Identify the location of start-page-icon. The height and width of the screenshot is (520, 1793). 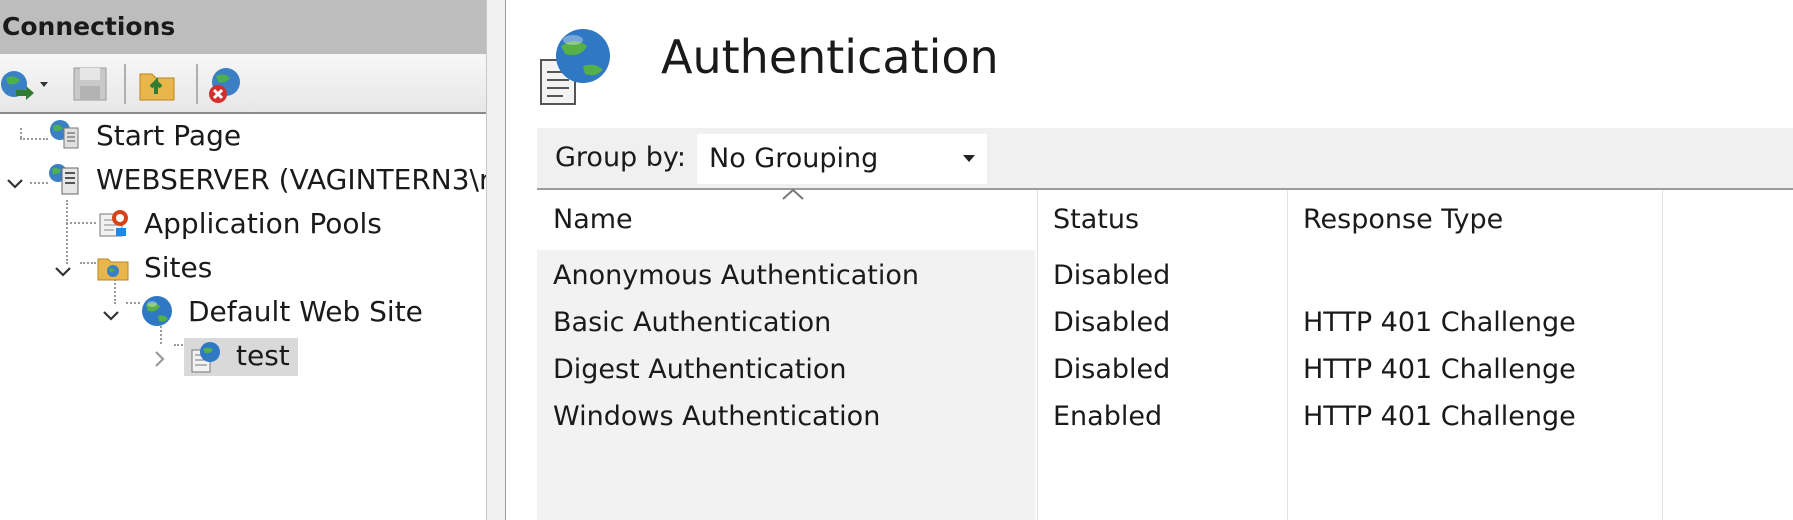
(64, 134).